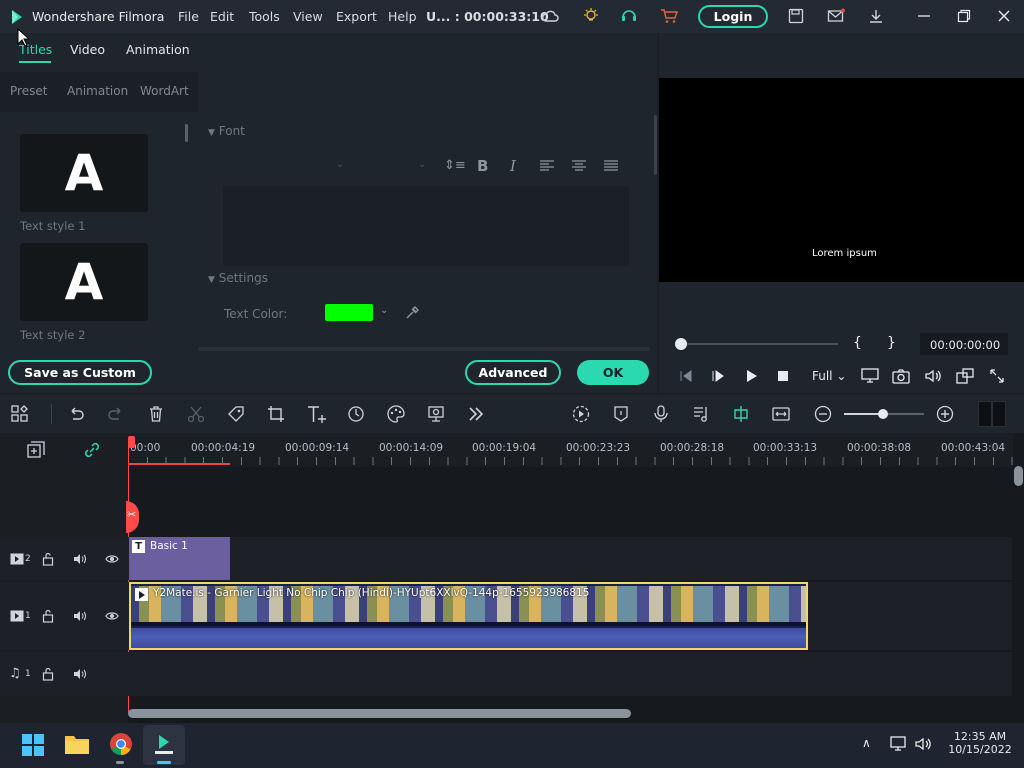 Image resolution: width=1024 pixels, height=768 pixels. Describe the element at coordinates (923, 744) in the screenshot. I see `tray-volume-icon` at that location.